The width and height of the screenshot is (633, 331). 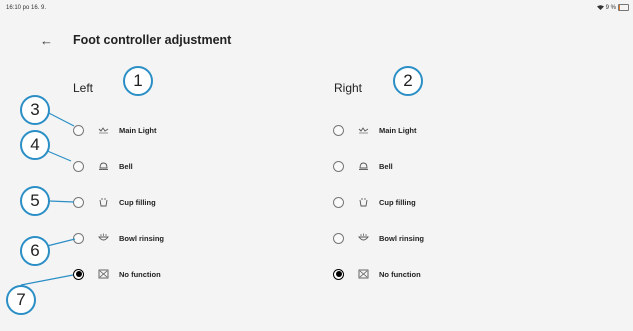 I want to click on callout-2: 2, so click(x=408, y=81).